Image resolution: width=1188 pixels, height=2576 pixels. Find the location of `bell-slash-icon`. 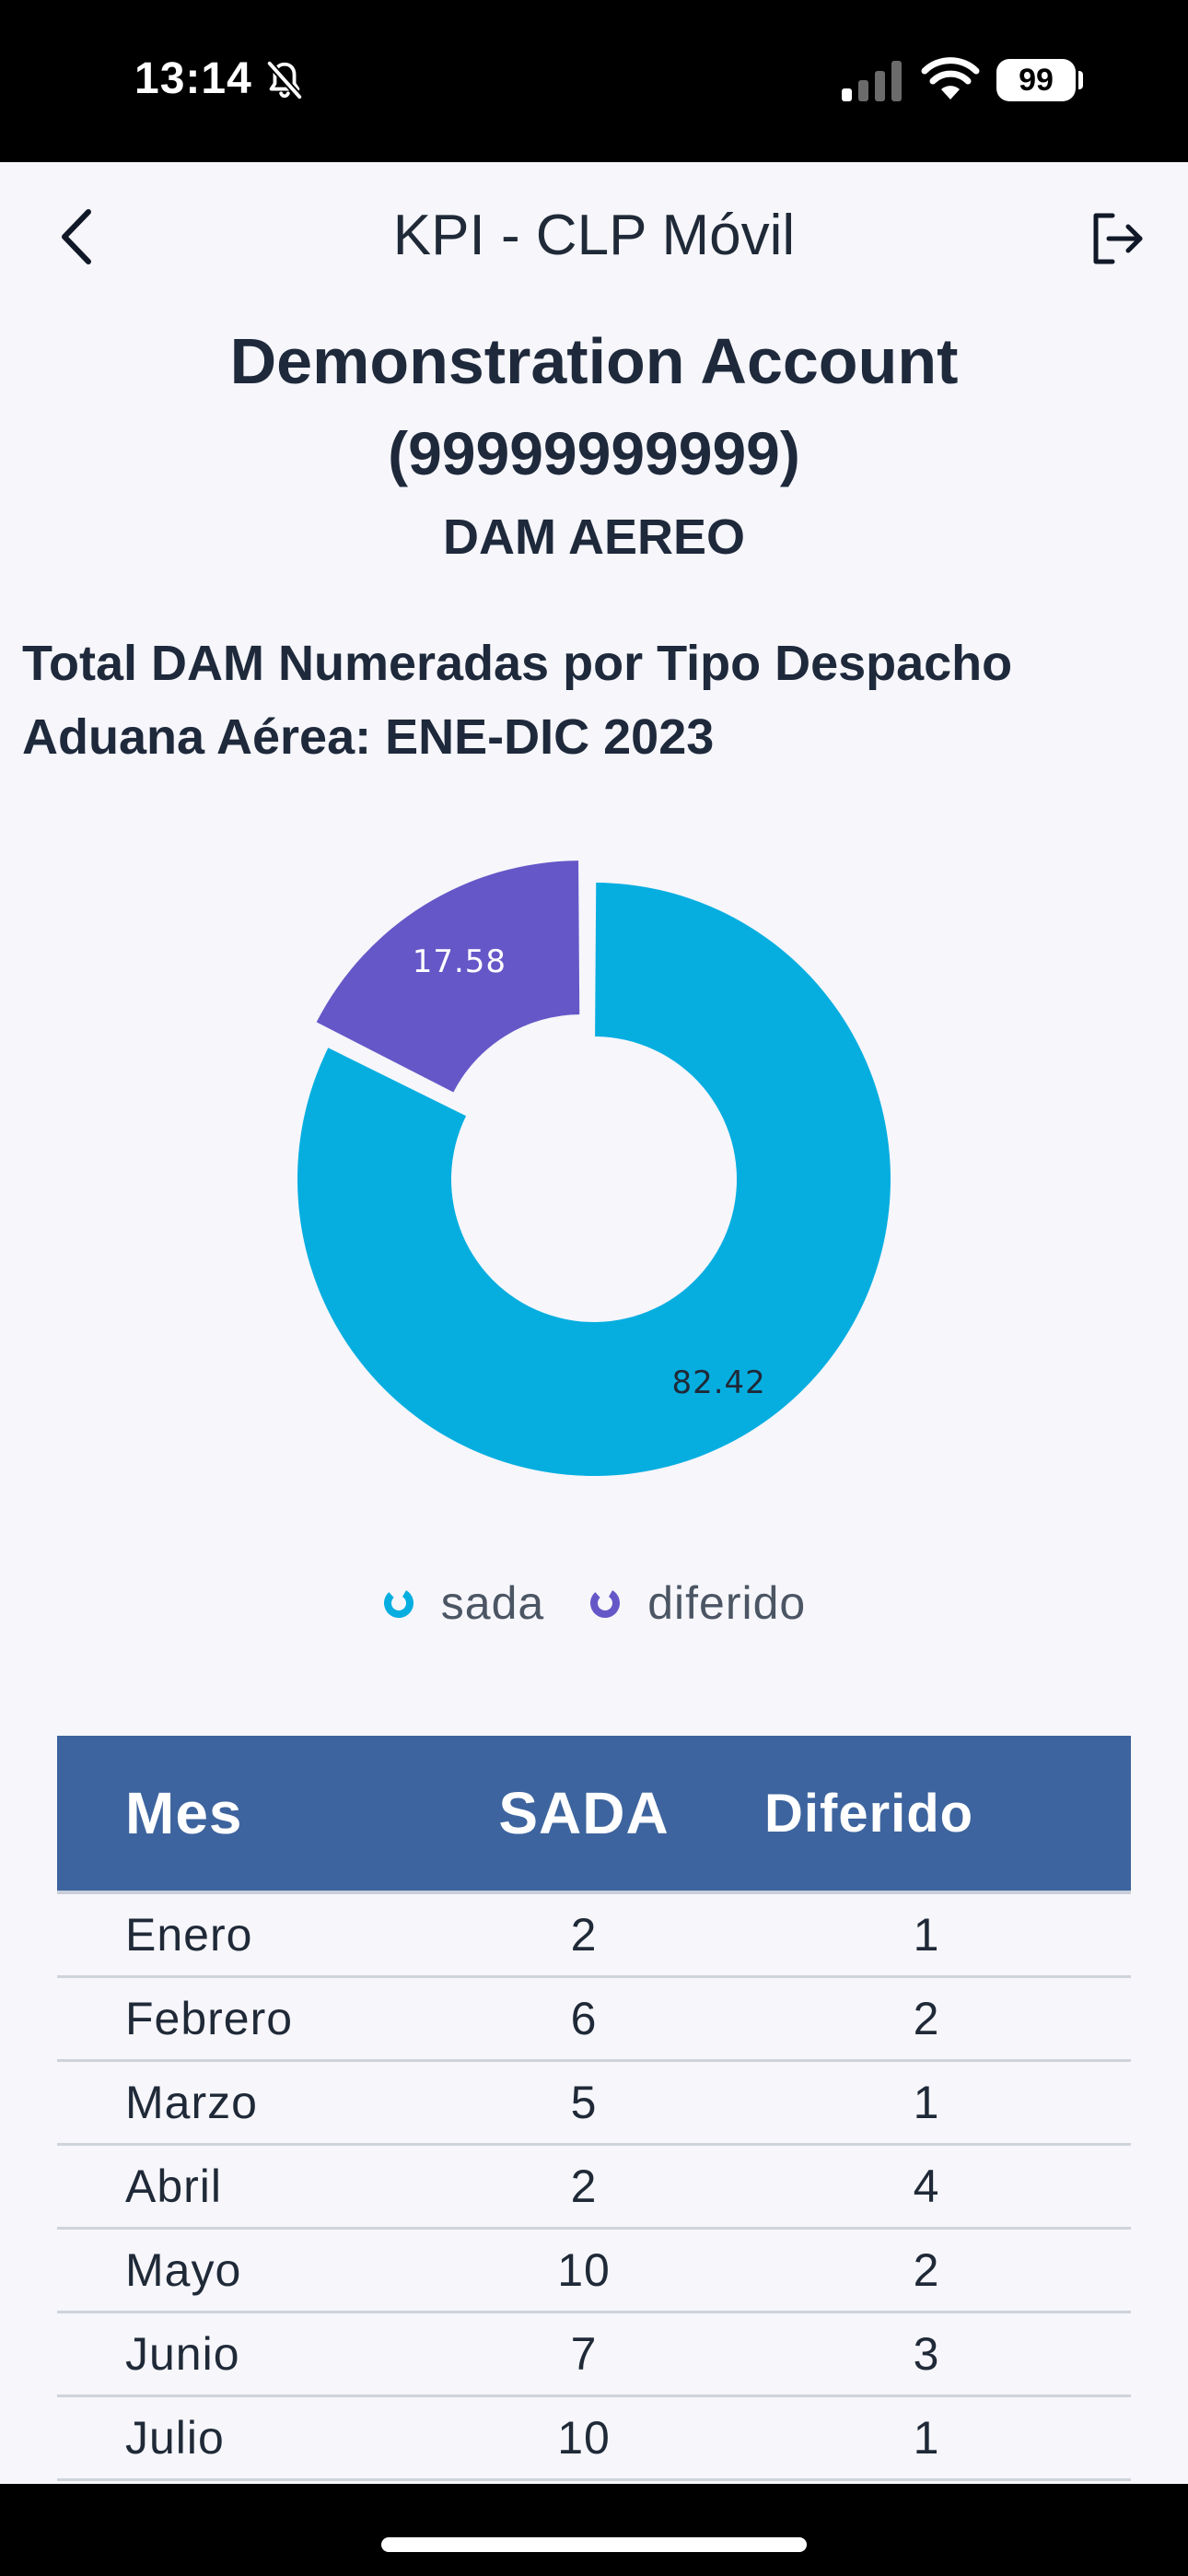

bell-slash-icon is located at coordinates (284, 80).